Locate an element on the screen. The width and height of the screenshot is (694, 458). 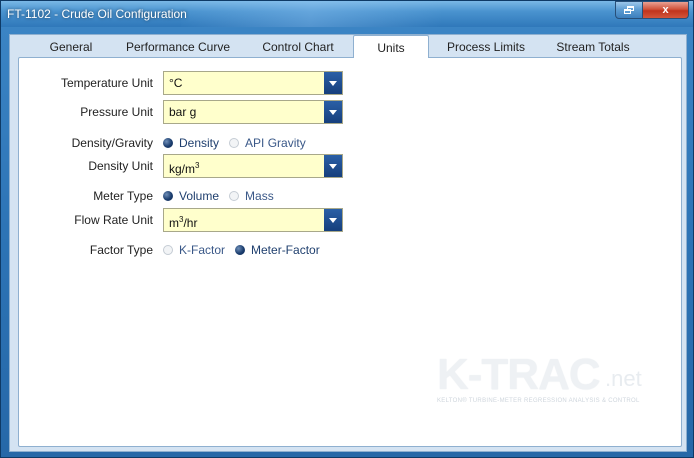
temperature-unit-value: °C is located at coordinates (176, 83).